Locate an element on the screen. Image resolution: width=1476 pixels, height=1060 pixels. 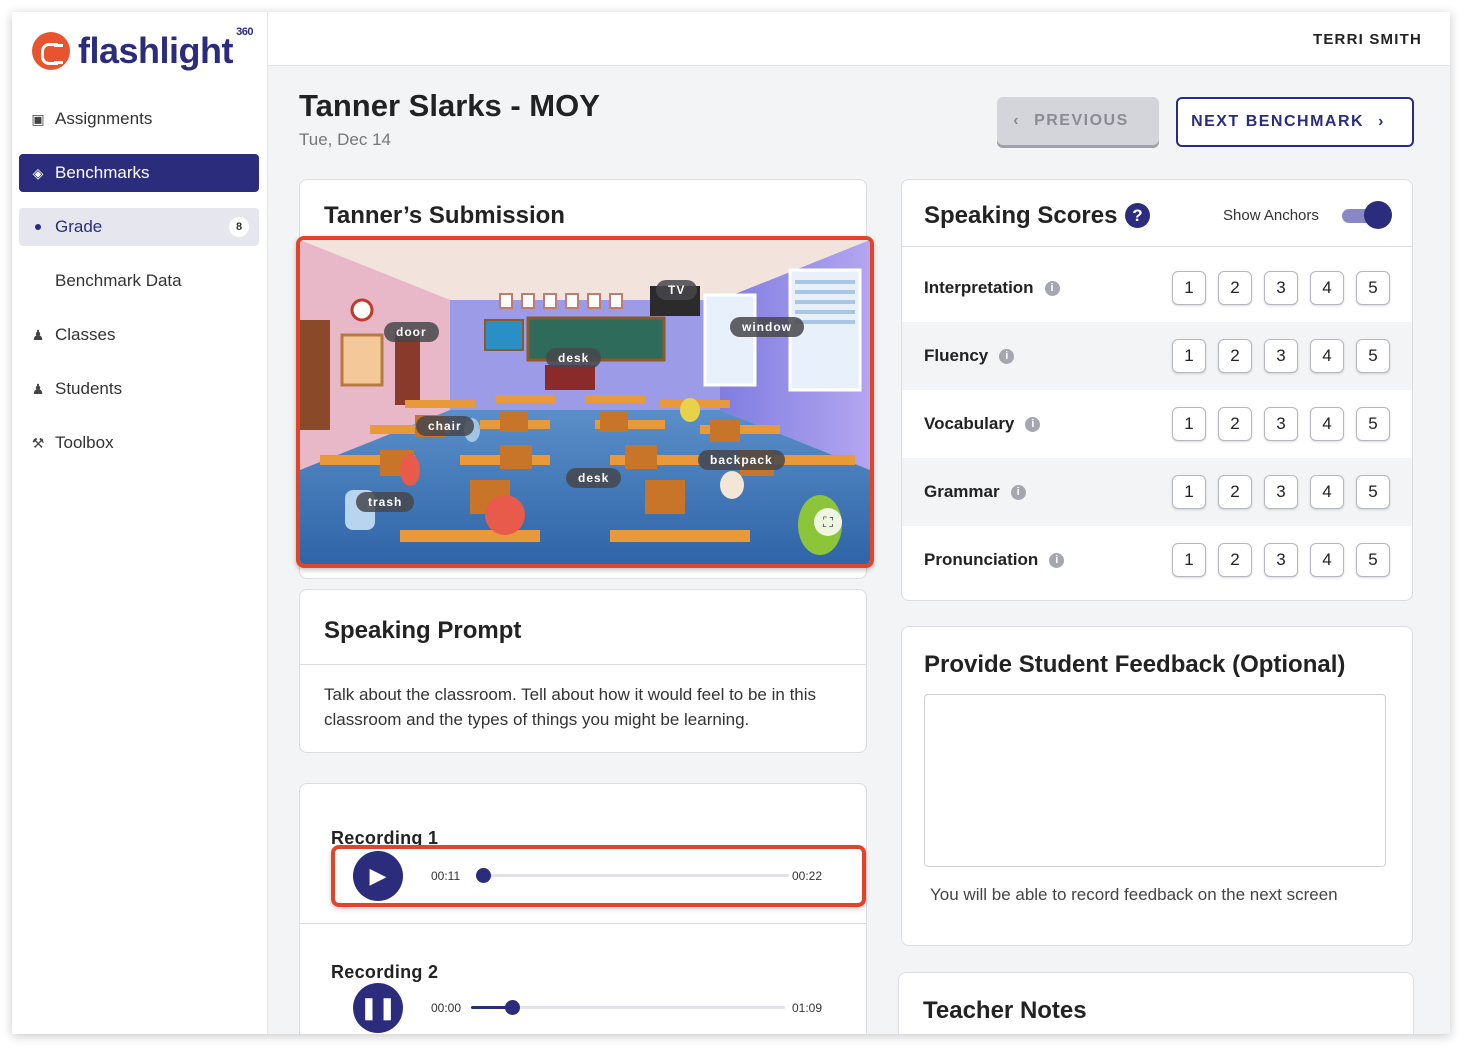
previous-button: ‹ PREVIOUS is located at coordinates (1078, 121).